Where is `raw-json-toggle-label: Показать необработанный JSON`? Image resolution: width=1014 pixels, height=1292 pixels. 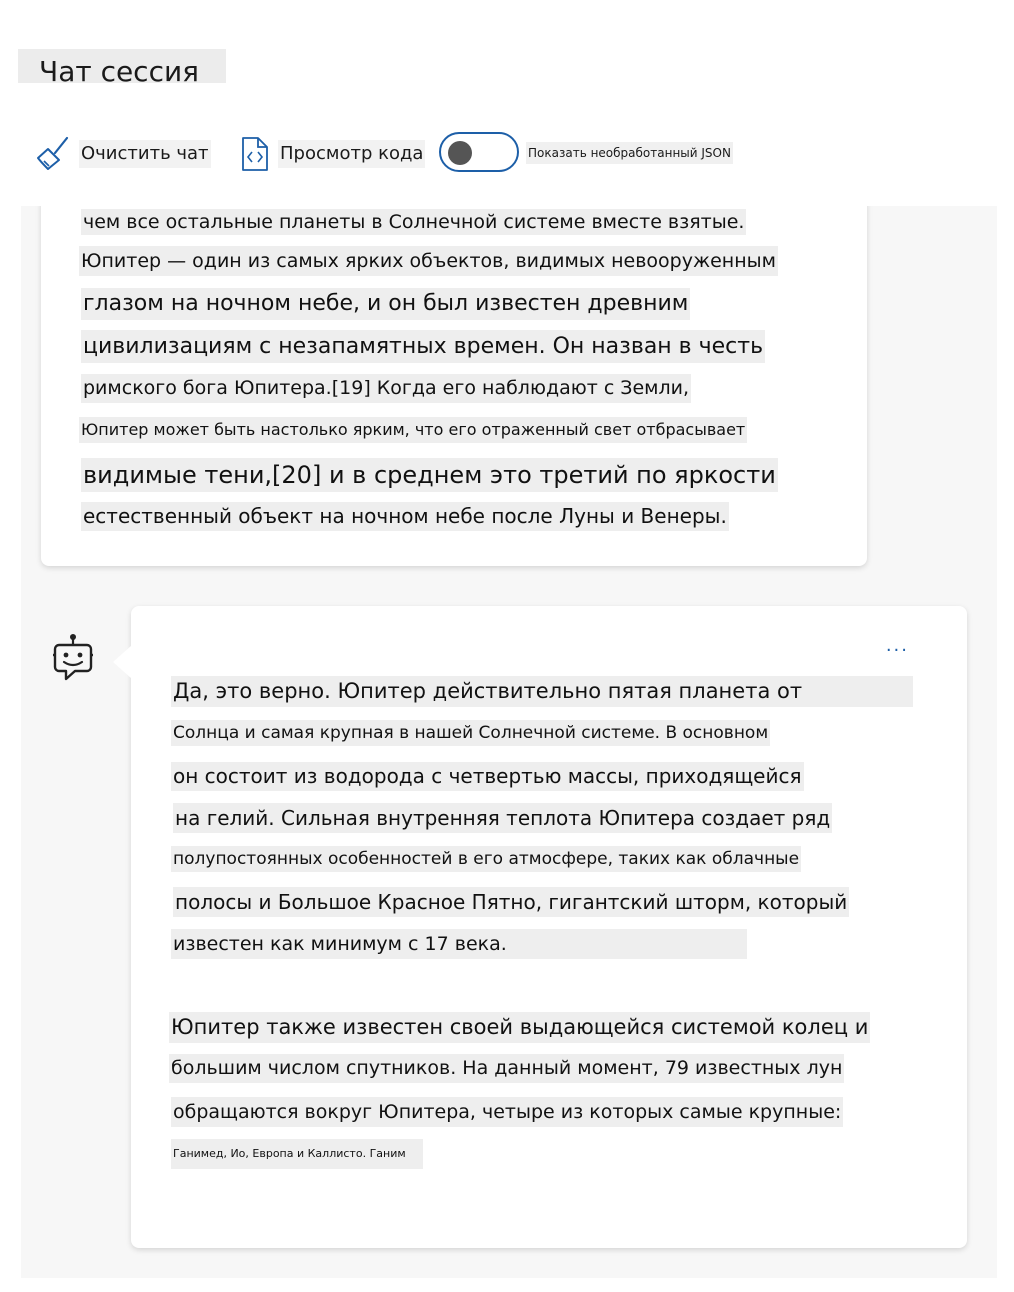 raw-json-toggle-label: Показать необработанный JSON is located at coordinates (629, 153).